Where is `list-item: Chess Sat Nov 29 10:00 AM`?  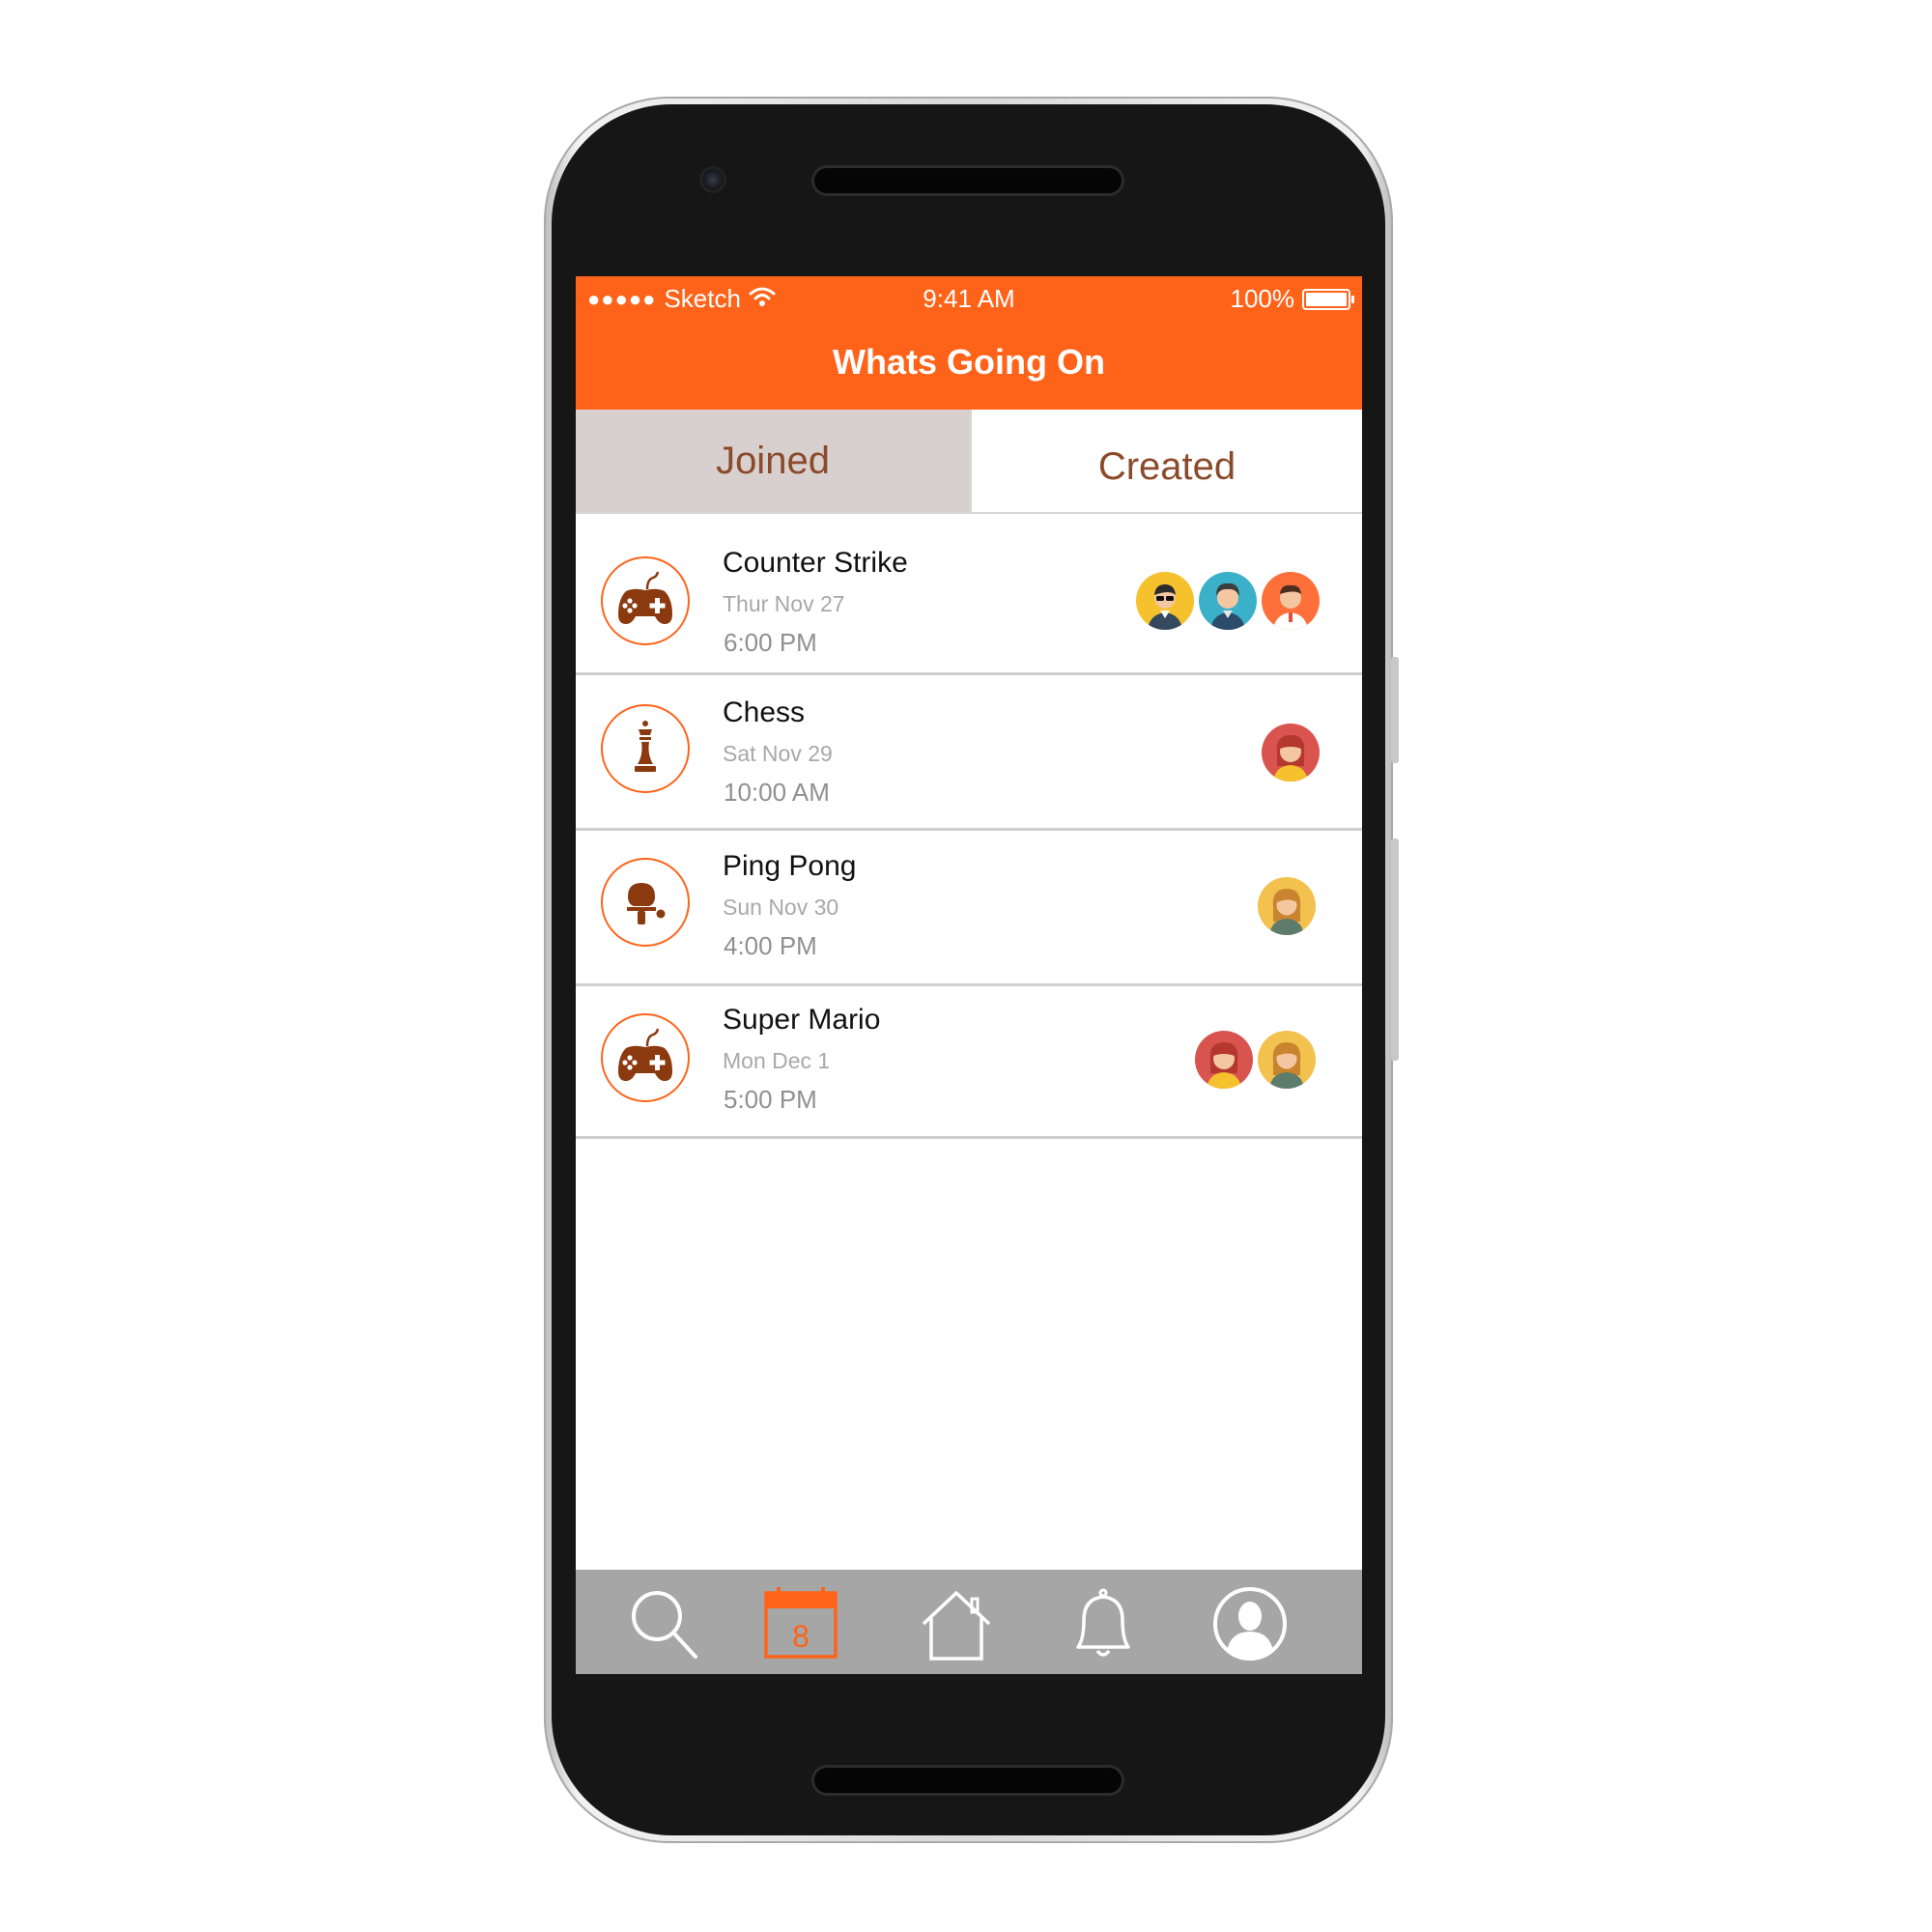 list-item: Chess Sat Nov 29 10:00 AM is located at coordinates (969, 753).